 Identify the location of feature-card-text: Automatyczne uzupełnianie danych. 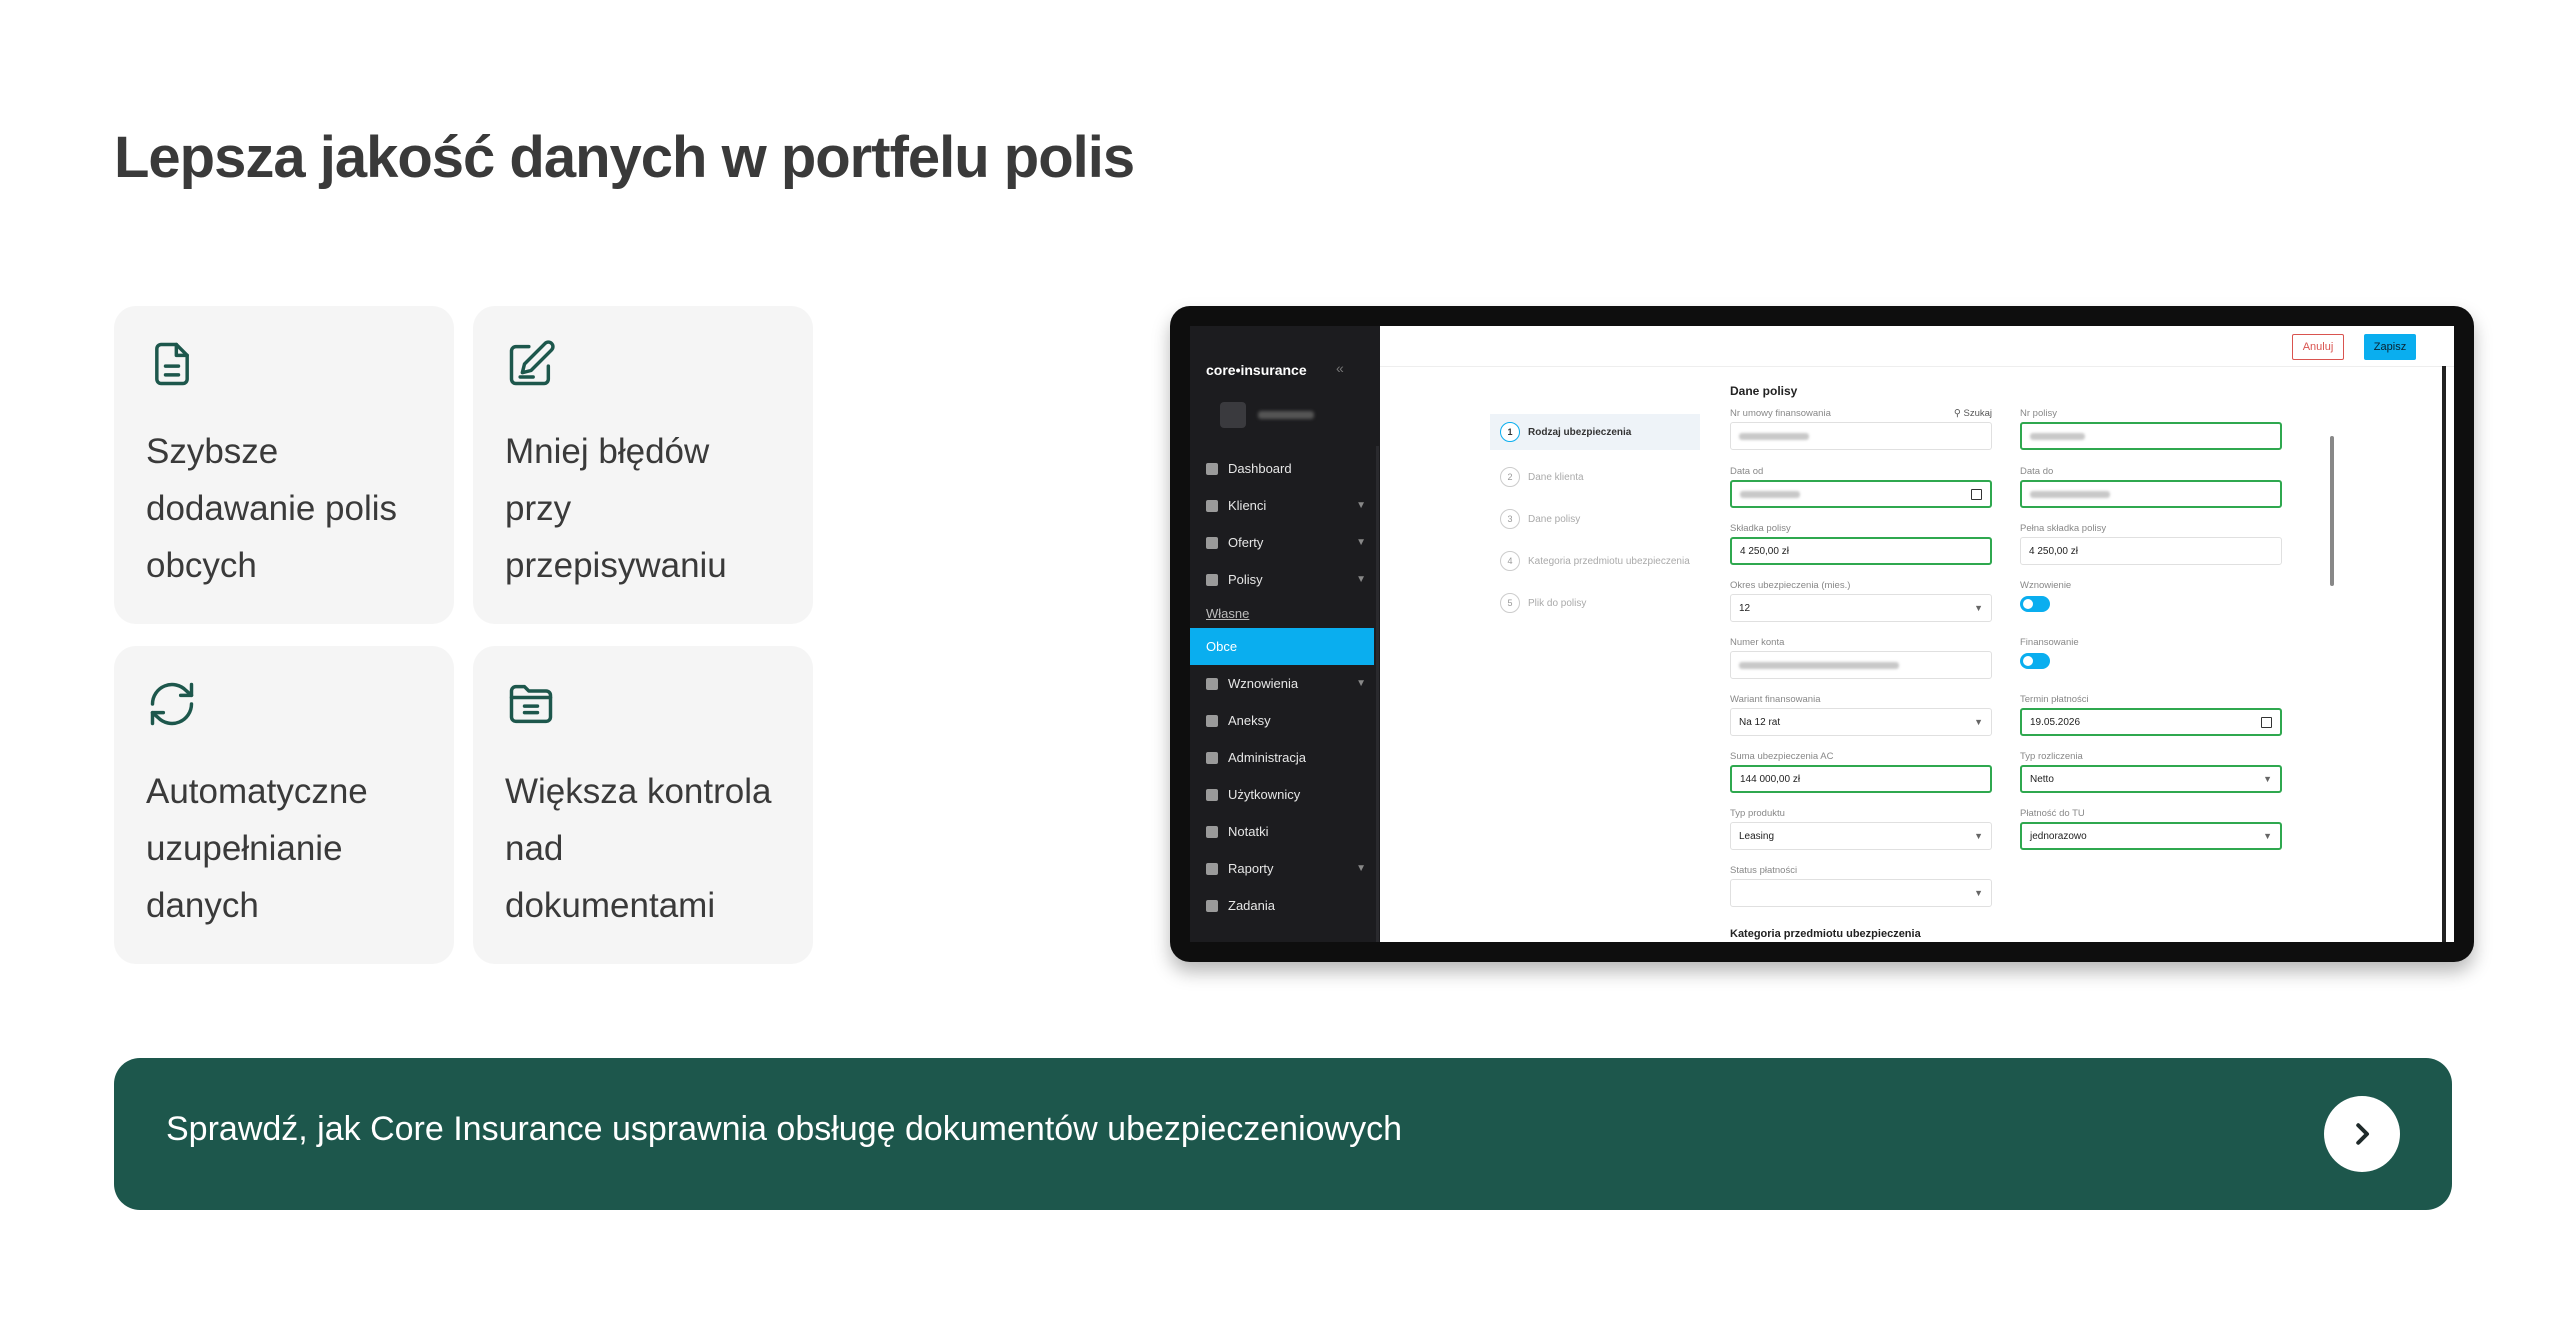
(257, 848).